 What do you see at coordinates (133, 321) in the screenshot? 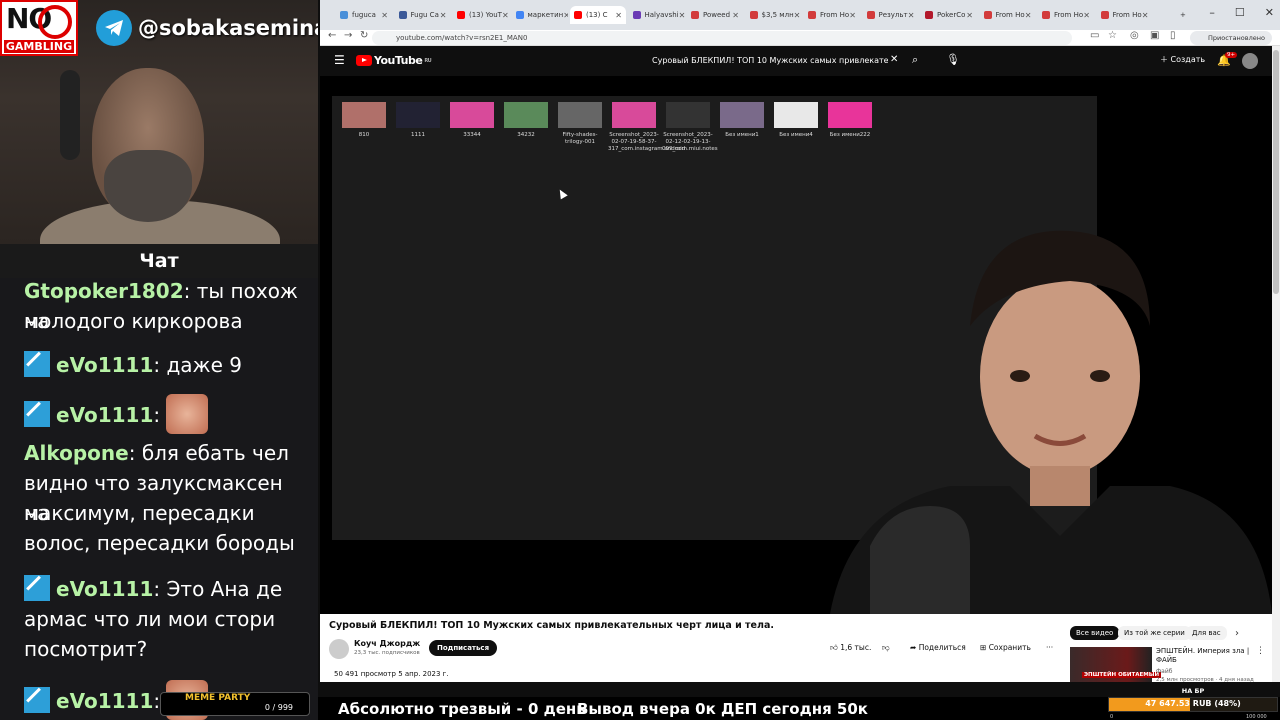
I see `chat-text: молодого киркорова` at bounding box center [133, 321].